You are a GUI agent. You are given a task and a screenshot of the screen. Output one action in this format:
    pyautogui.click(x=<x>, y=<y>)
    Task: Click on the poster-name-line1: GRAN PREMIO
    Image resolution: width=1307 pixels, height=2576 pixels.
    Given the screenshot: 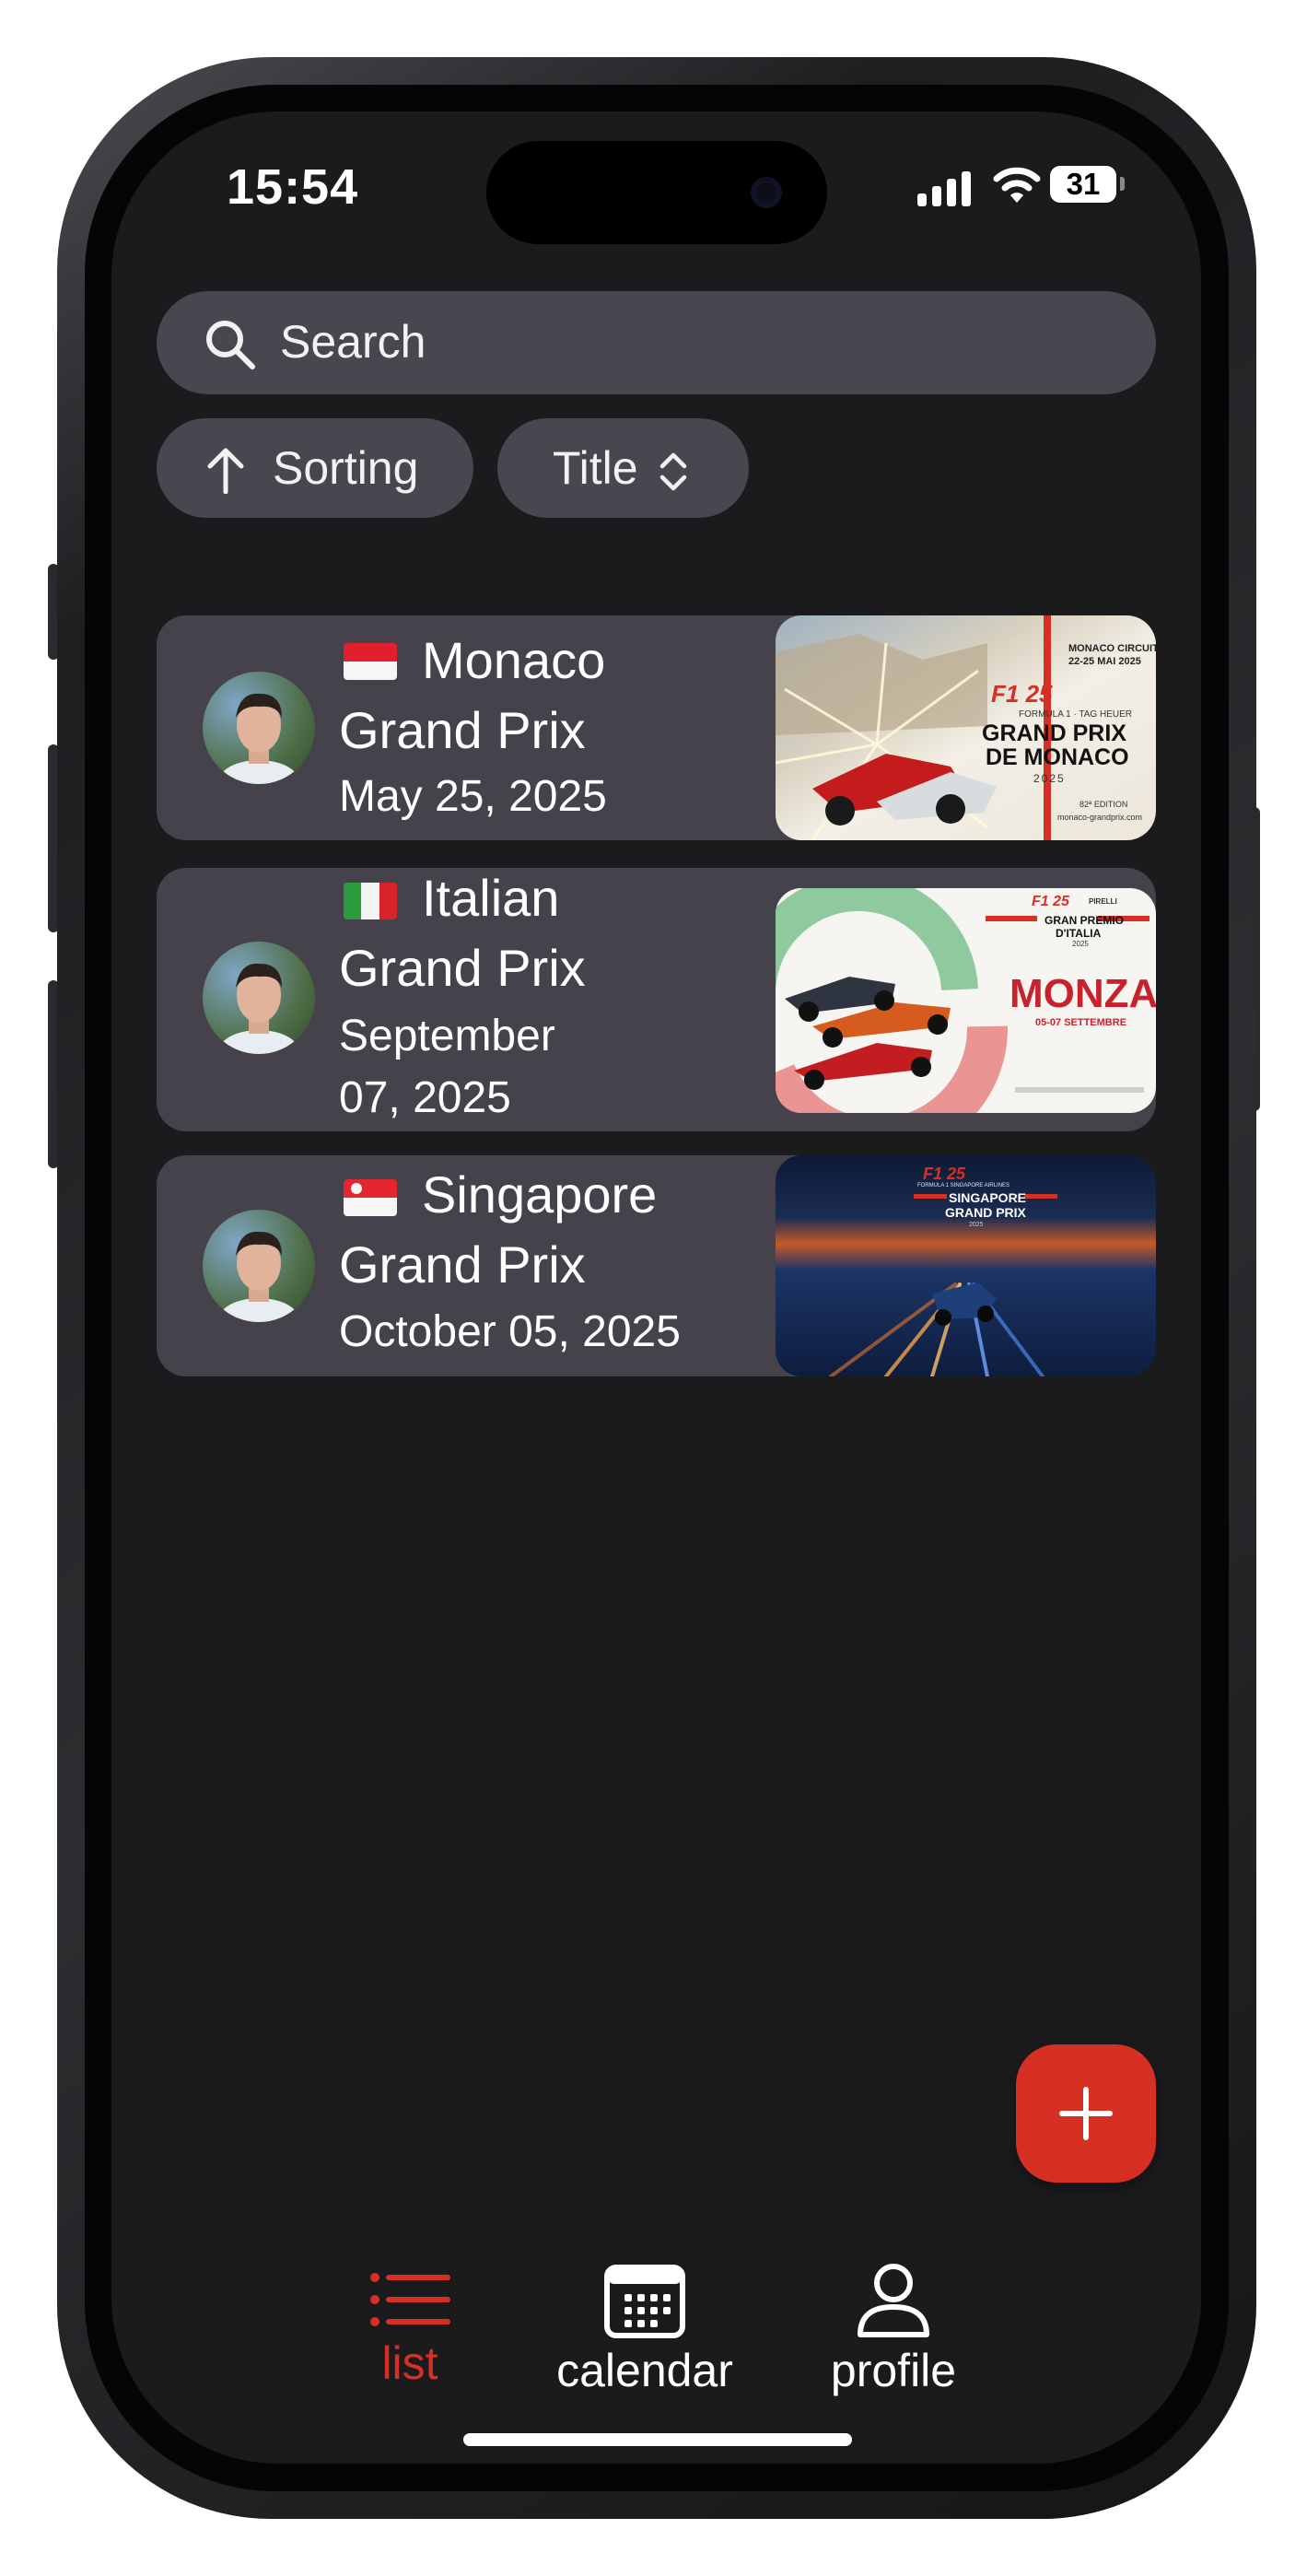 What is the action you would take?
    pyautogui.click(x=1085, y=920)
    